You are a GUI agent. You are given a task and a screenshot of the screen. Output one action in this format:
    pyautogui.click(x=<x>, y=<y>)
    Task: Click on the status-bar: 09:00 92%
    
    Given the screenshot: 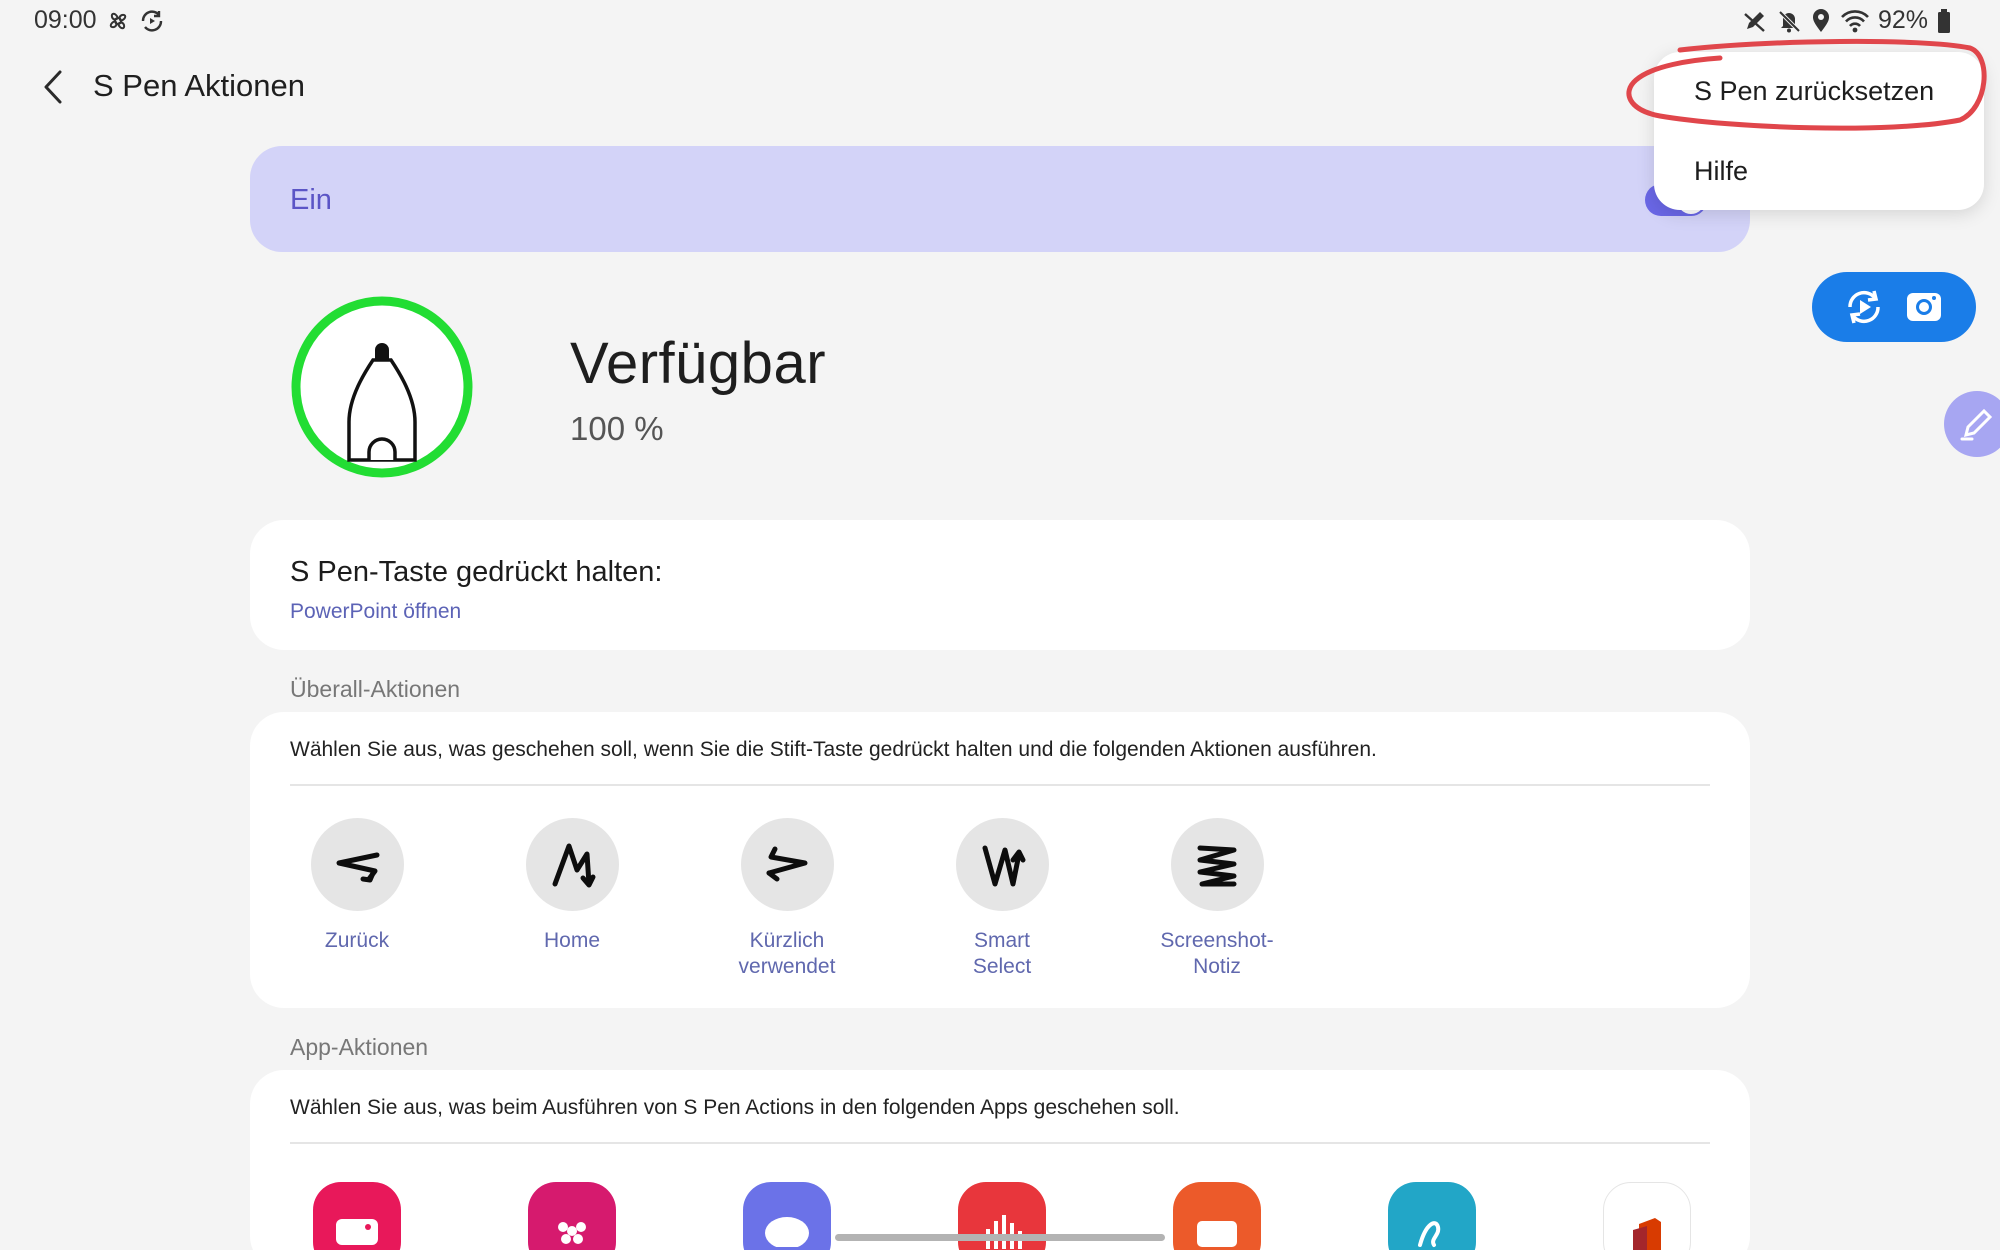 What is the action you would take?
    pyautogui.click(x=1000, y=21)
    